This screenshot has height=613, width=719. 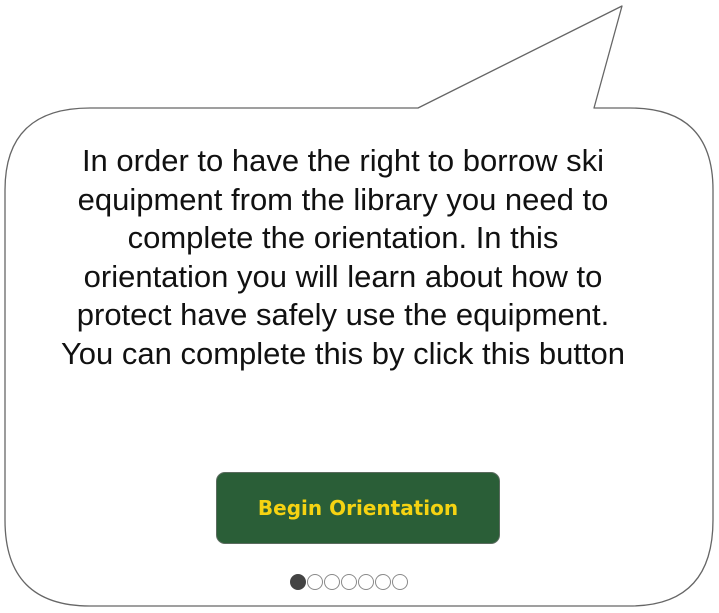 I want to click on begin-orientation-button: Begin Orientation, so click(x=358, y=508).